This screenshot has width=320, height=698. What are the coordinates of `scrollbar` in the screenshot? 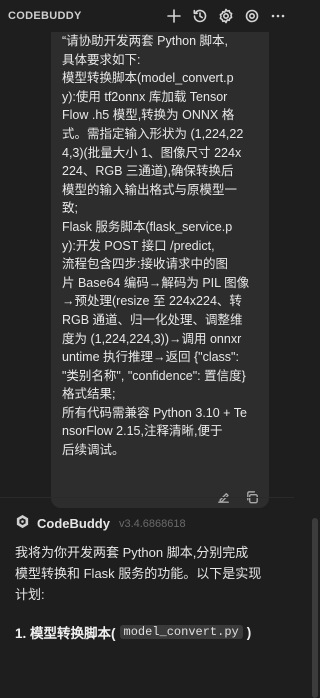 It's located at (315, 365).